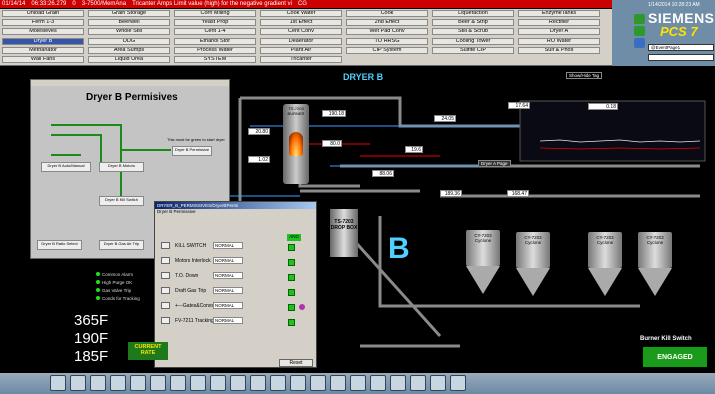  I want to click on permissive-row: FV-7211 Tracking NORMAL, so click(221, 322).